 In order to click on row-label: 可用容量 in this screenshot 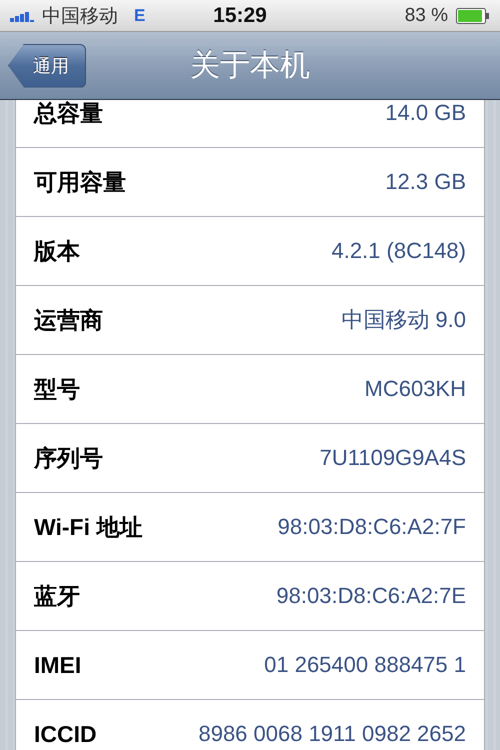, I will do `click(80, 182)`.